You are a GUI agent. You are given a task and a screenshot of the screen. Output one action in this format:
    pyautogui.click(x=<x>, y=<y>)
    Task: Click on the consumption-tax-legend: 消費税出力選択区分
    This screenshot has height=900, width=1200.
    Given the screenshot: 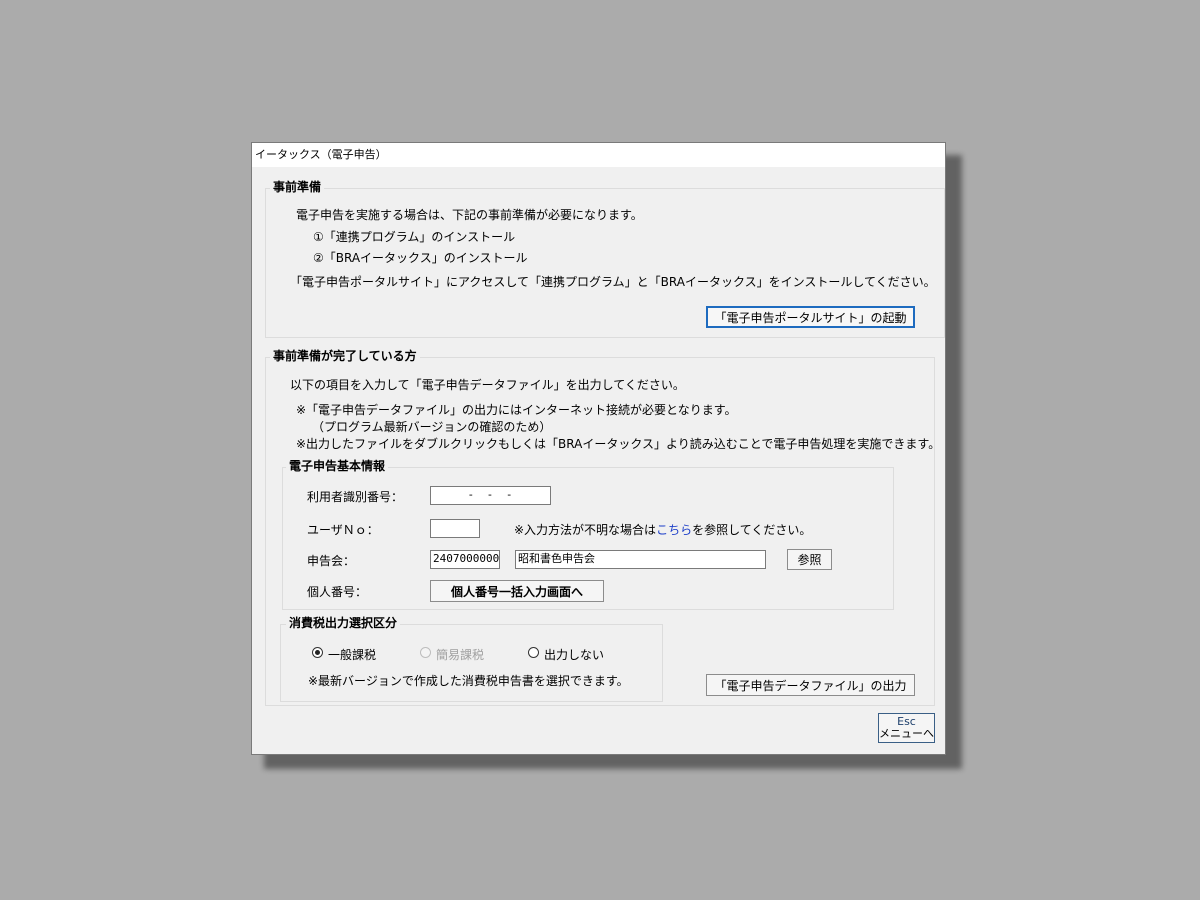 What is the action you would take?
    pyautogui.click(x=343, y=623)
    